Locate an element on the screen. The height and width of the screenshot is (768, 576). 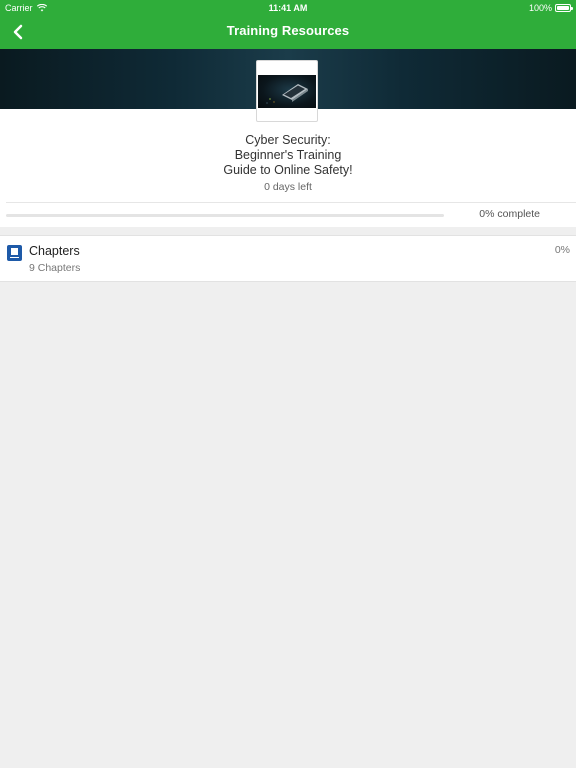
progress-bar is located at coordinates (225, 215).